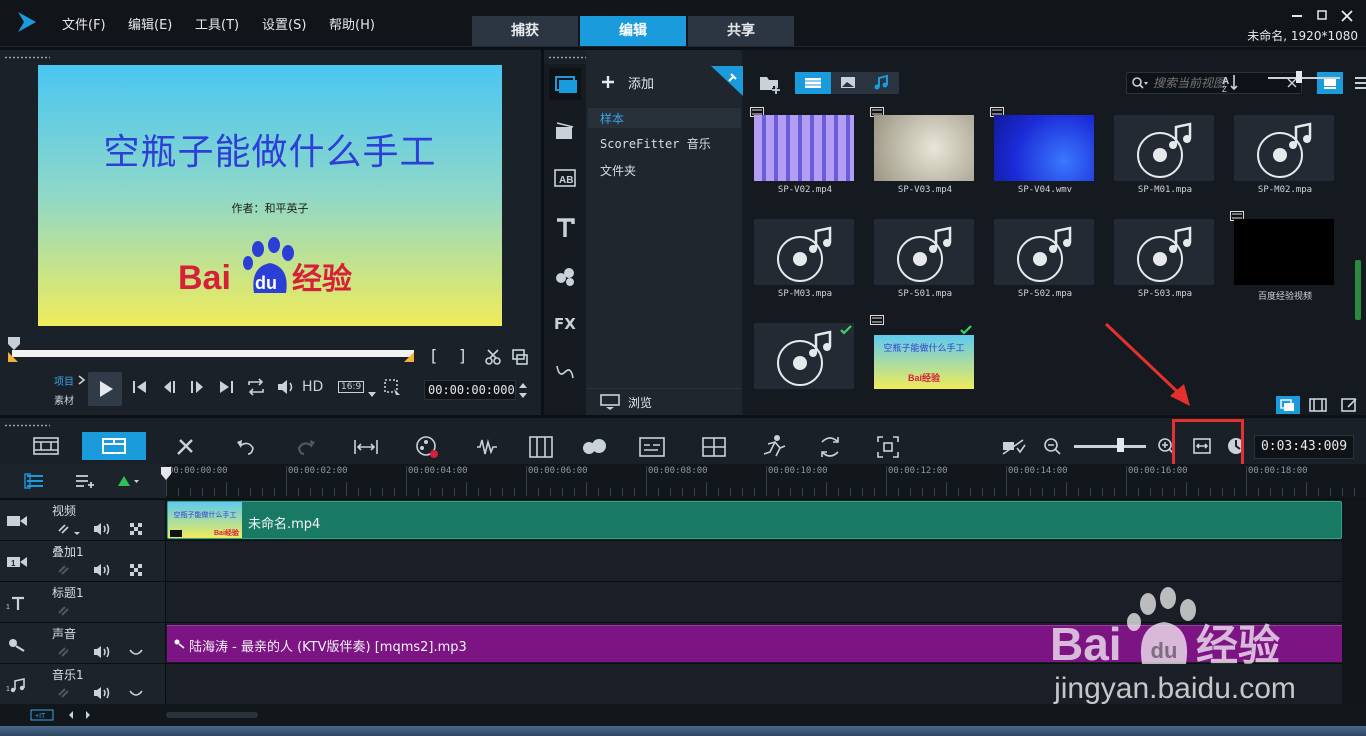 This screenshot has height=736, width=1366. Describe the element at coordinates (1052, 447) in the screenshot. I see `zoom-out-icon` at that location.